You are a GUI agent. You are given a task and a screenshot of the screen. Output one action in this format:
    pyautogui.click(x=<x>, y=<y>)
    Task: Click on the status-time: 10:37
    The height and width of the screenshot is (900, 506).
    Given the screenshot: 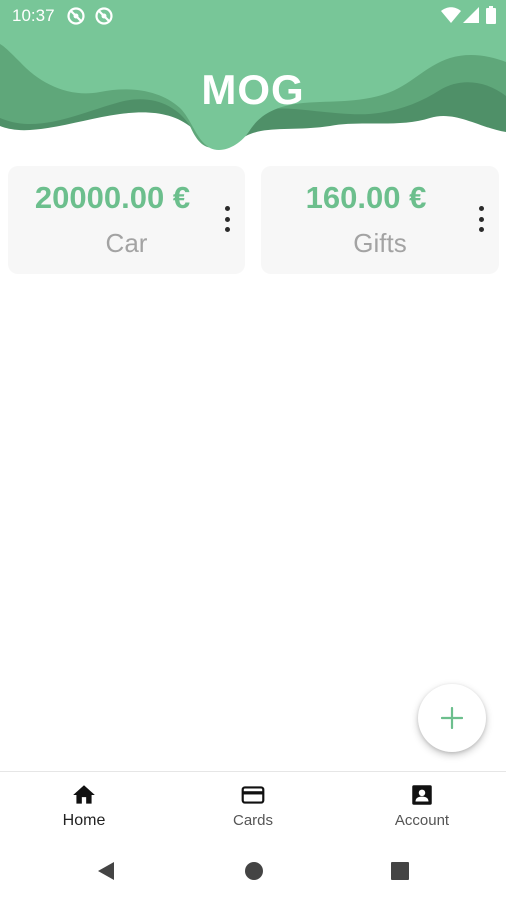 What is the action you would take?
    pyautogui.click(x=33, y=15)
    